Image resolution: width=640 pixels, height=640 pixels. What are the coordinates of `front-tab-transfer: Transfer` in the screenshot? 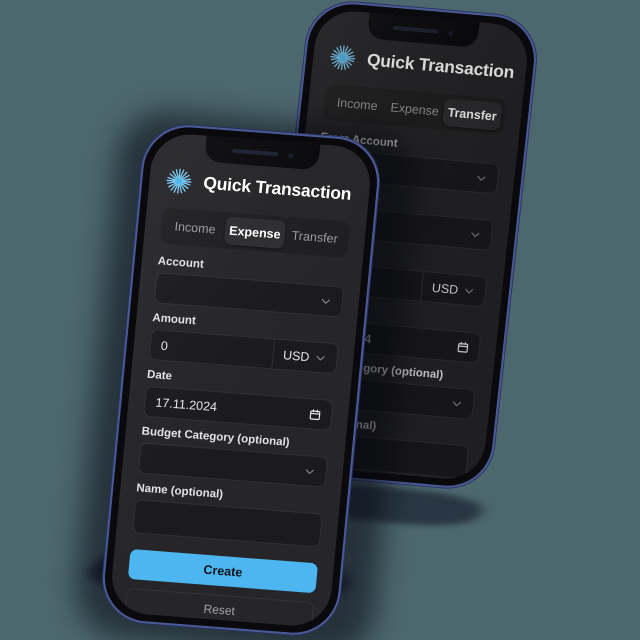 It's located at (315, 237).